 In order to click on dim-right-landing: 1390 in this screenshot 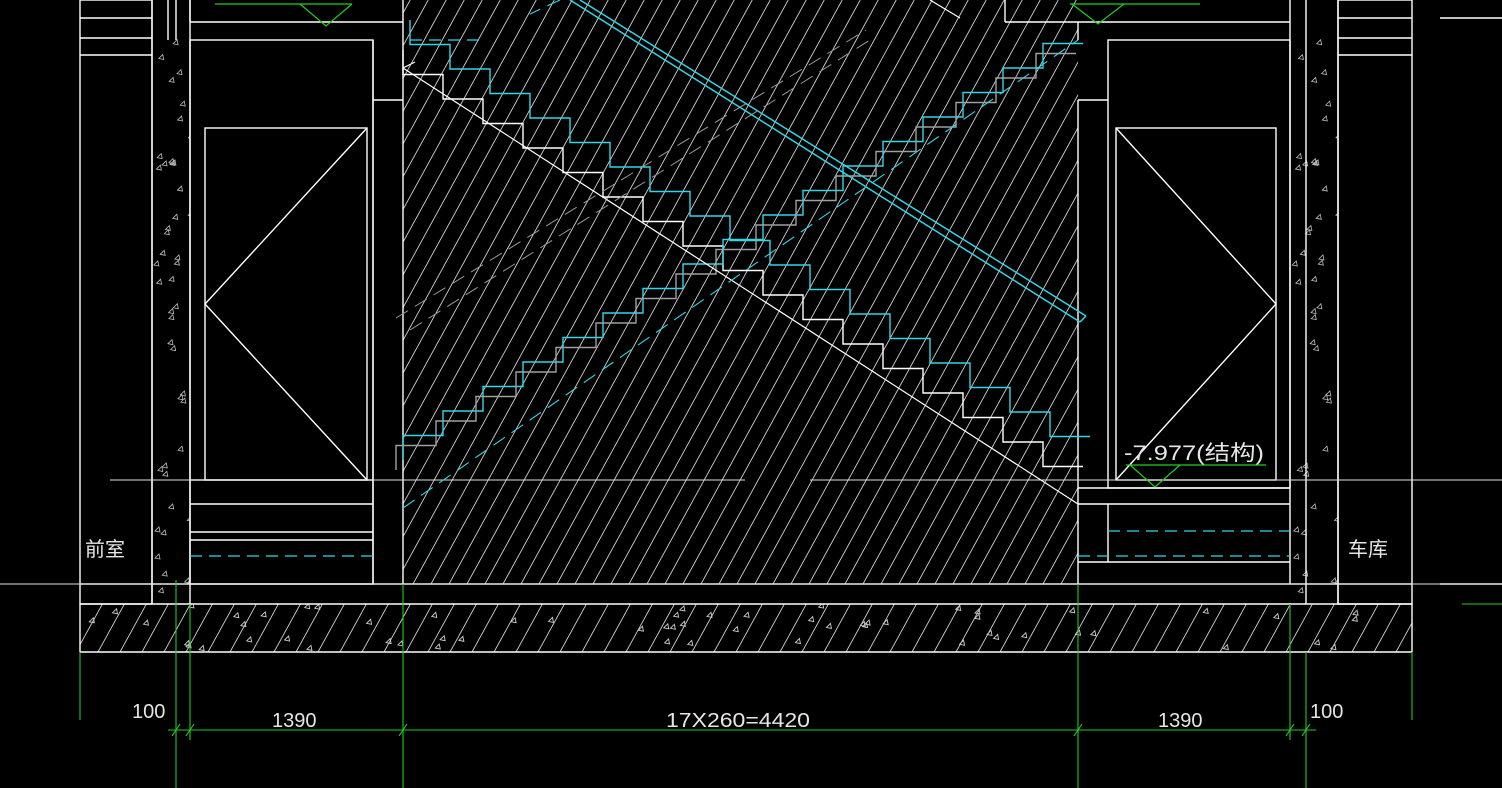, I will do `click(1180, 721)`.